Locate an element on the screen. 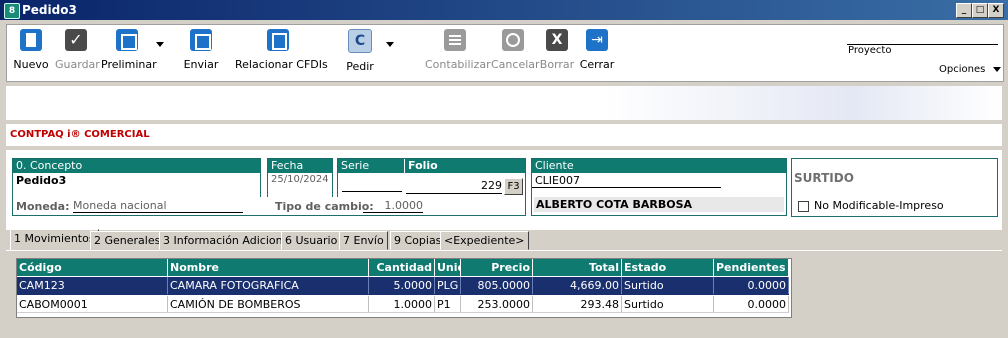 Image resolution: width=1008 pixels, height=338 pixels. nuevo-button: Nuevo is located at coordinates (31, 50).